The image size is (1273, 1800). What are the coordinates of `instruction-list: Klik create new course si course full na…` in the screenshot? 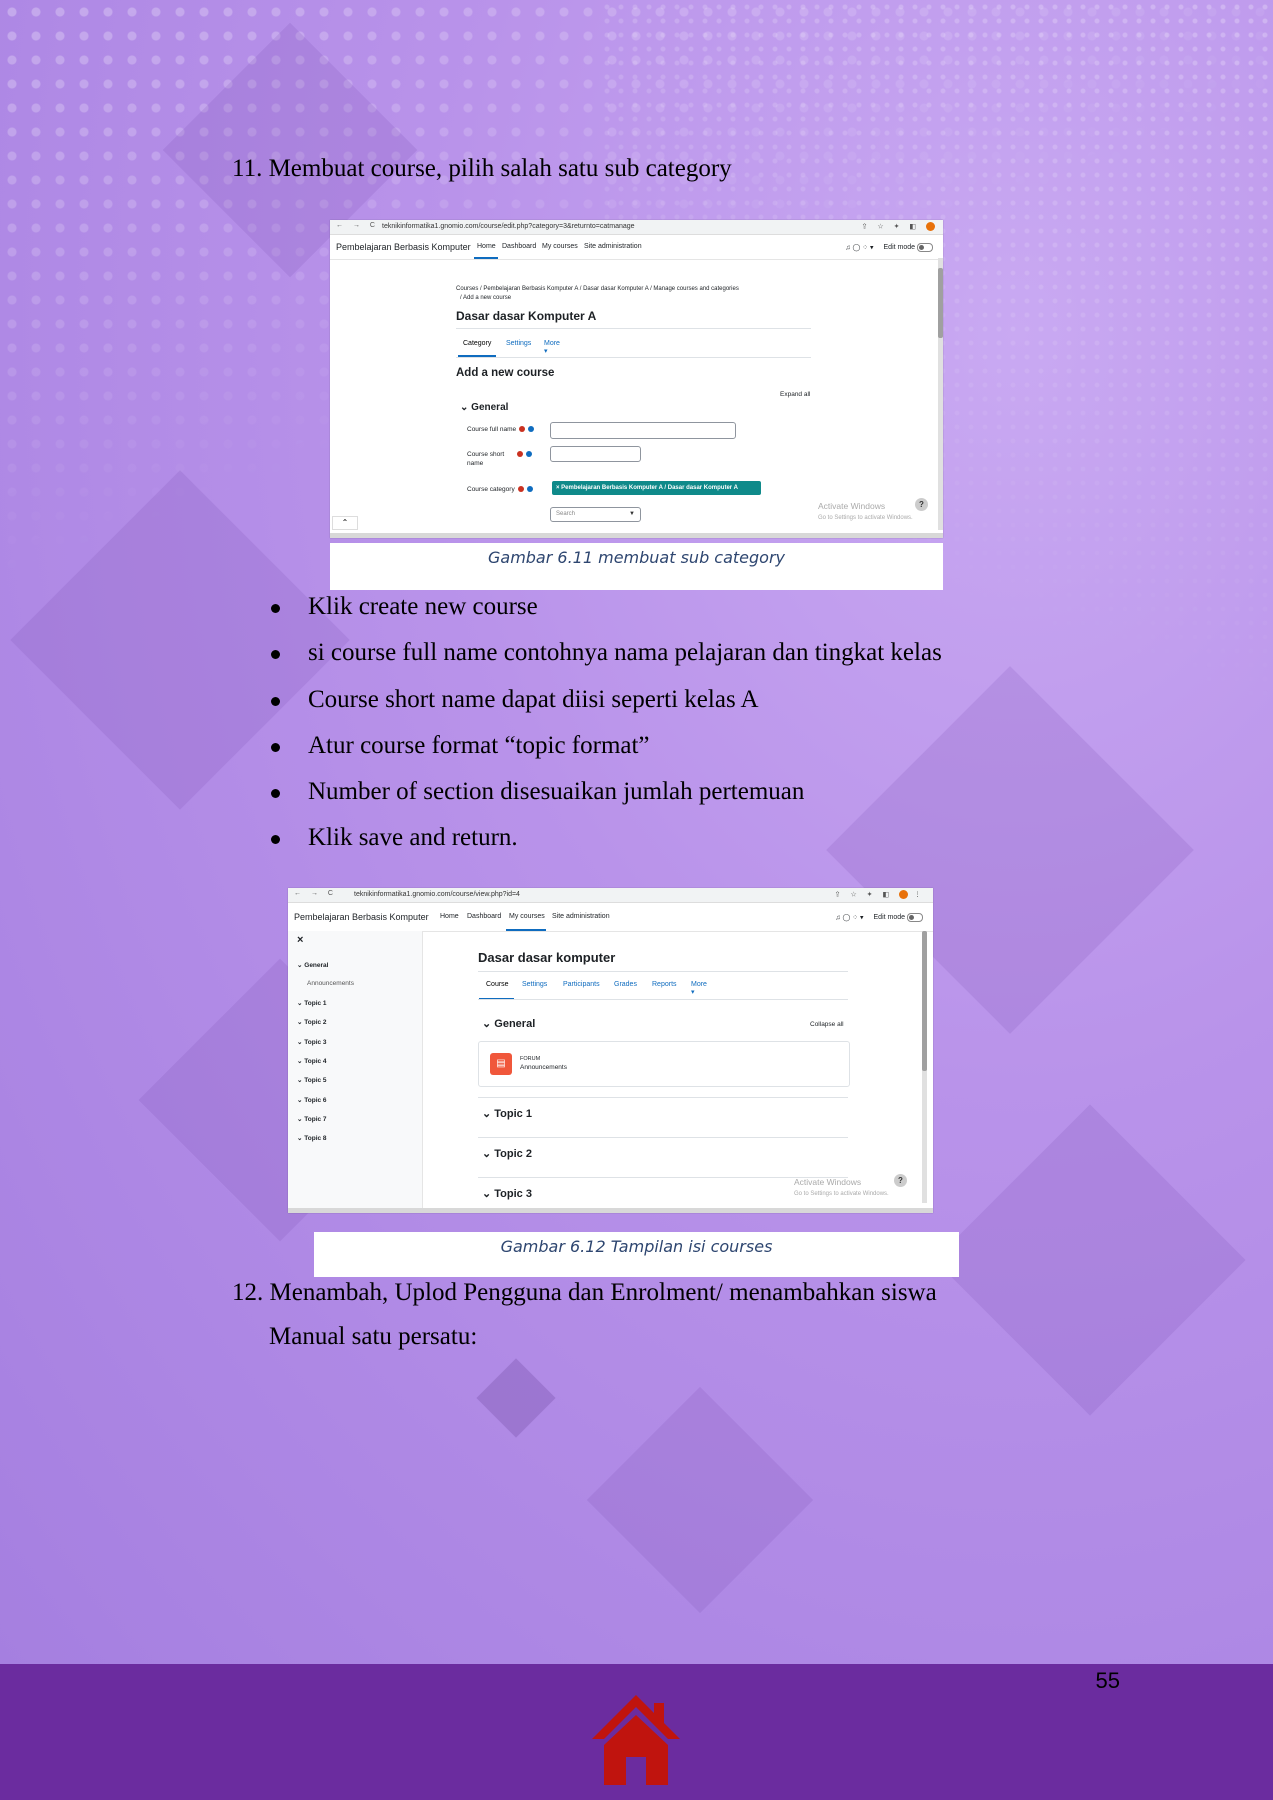 It's located at (605, 731).